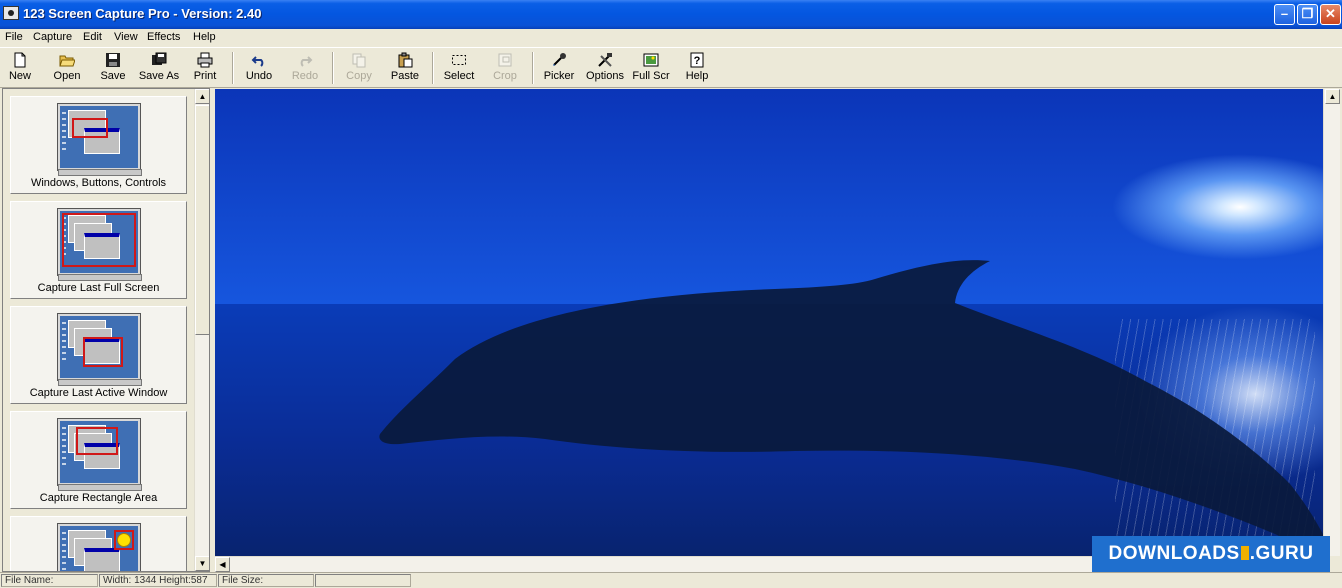 This screenshot has width=1342, height=588. What do you see at coordinates (142, 13) in the screenshot?
I see `window-title: 123 Screen Capture Pro - Version: 2.40` at bounding box center [142, 13].